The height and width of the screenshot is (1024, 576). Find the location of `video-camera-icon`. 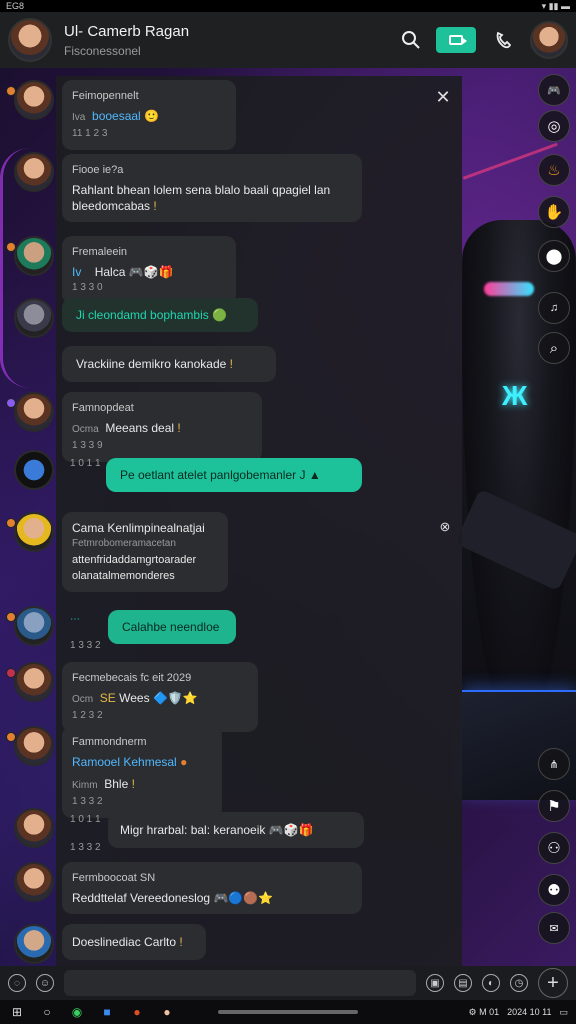

video-camera-icon is located at coordinates (458, 40).